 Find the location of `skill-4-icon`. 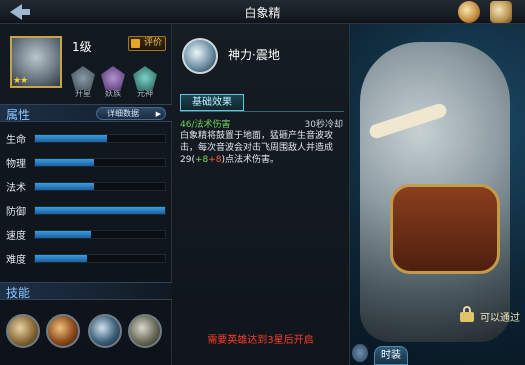

skill-4-icon is located at coordinates (145, 331).